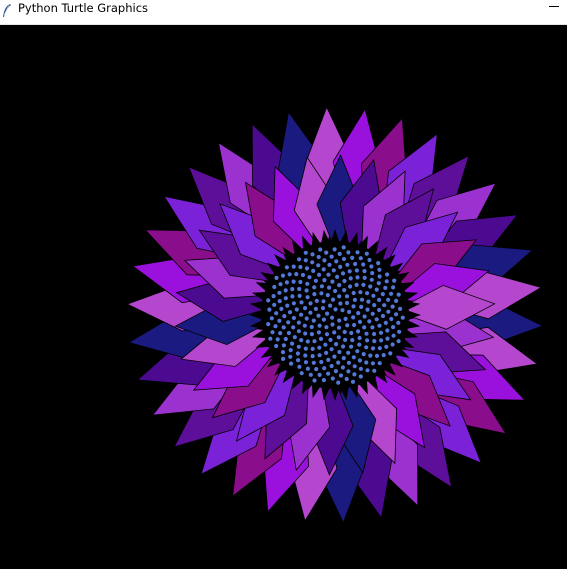 The width and height of the screenshot is (567, 569). Describe the element at coordinates (83, 8) in the screenshot. I see `window-title: Python Turtle Graphics` at that location.